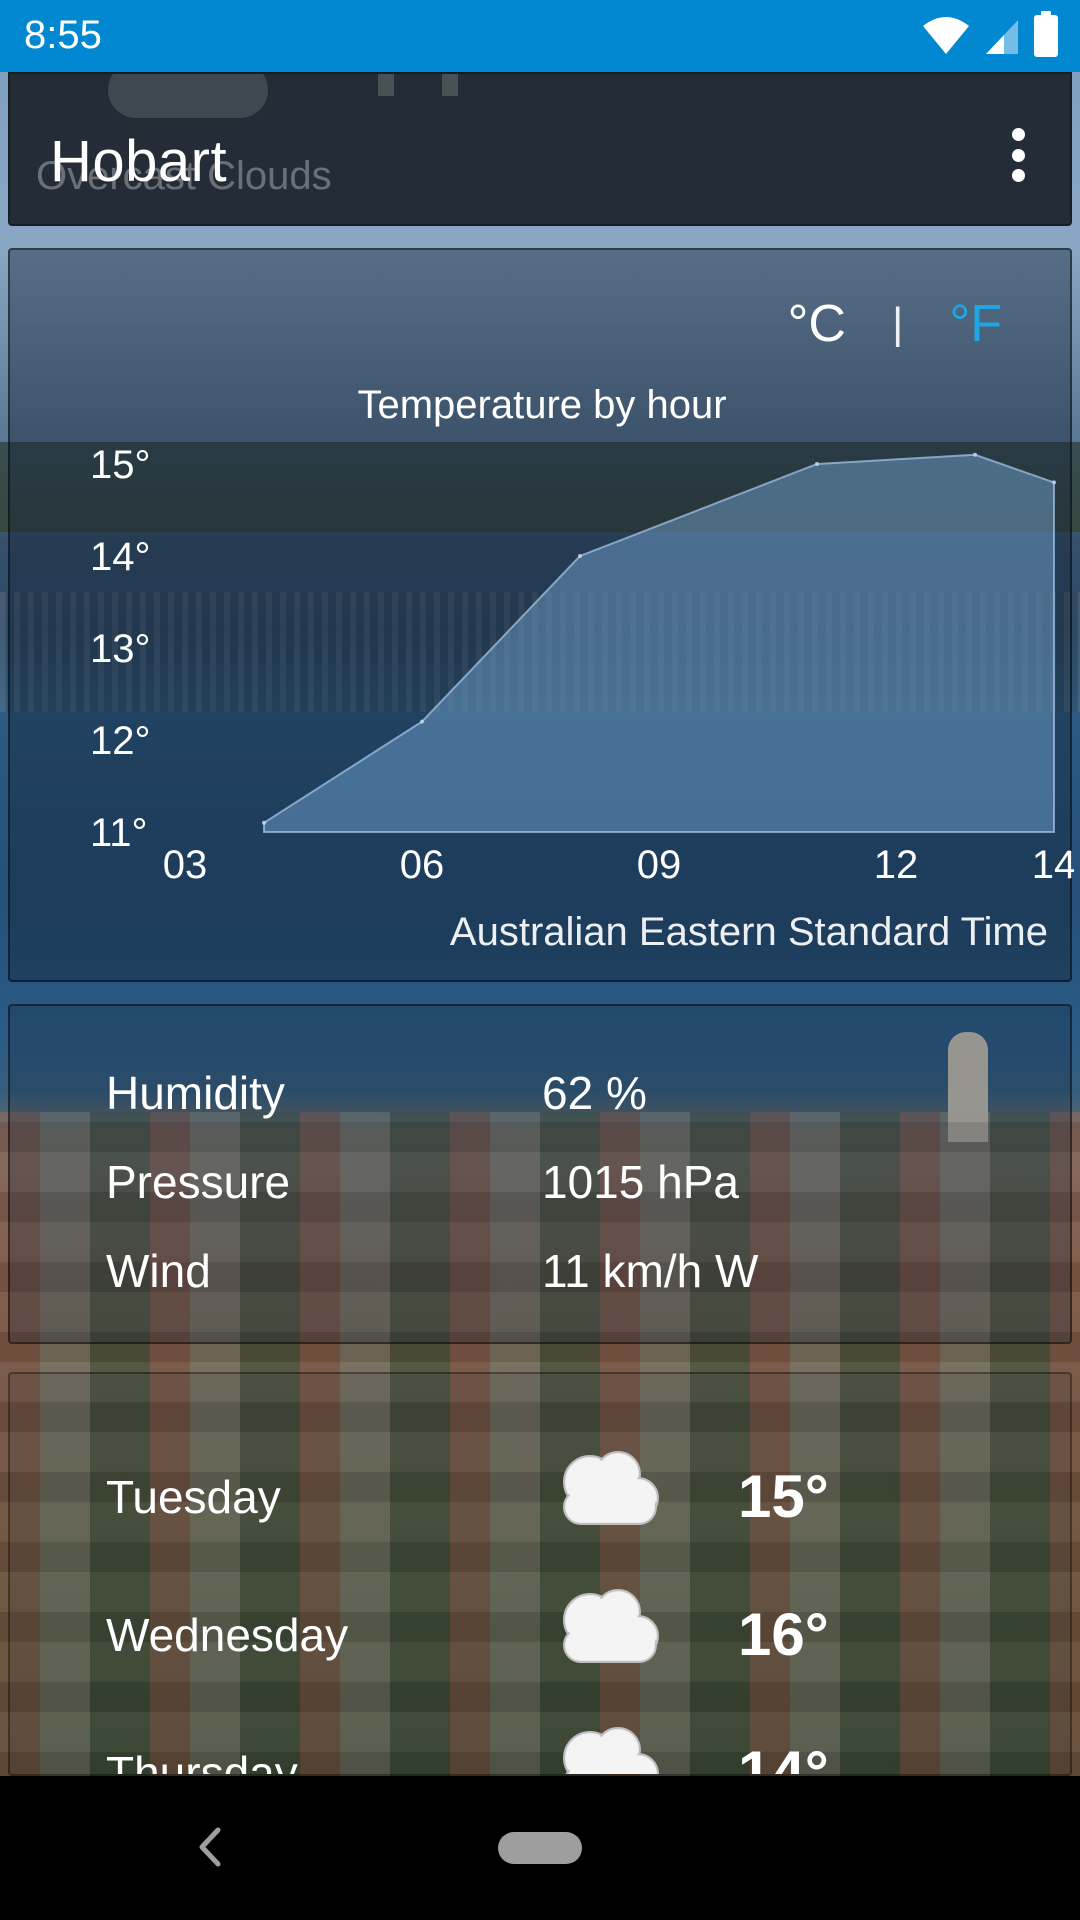  I want to click on humidity-label: Humidity, so click(195, 1093).